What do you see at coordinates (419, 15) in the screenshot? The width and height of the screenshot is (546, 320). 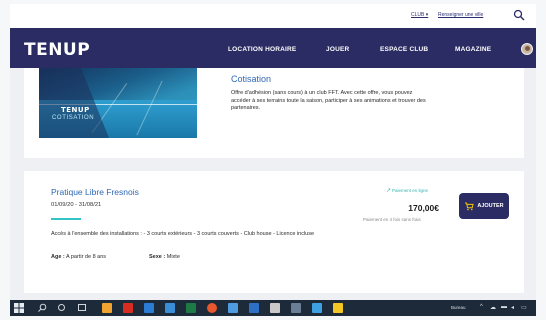 I see `club-link: CLUB ▾` at bounding box center [419, 15].